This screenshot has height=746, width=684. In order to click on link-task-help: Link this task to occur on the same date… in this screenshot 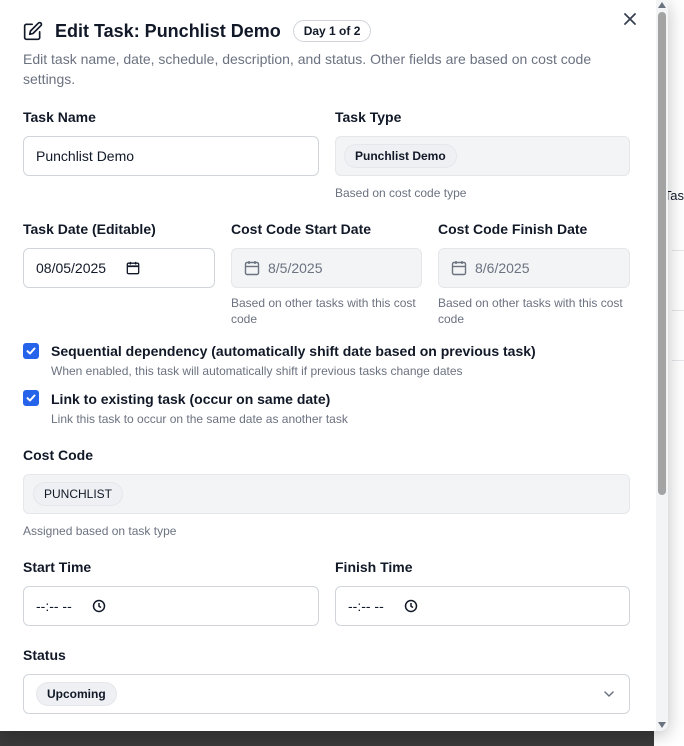, I will do `click(199, 419)`.